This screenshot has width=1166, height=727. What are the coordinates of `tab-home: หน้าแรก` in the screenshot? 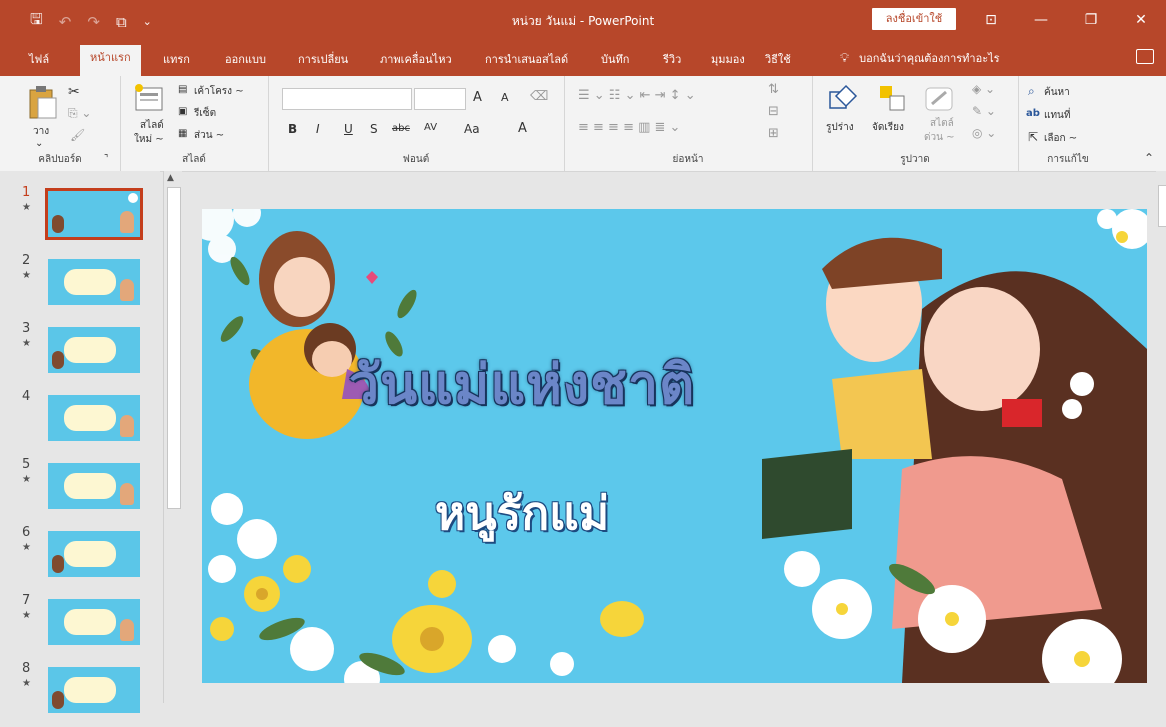 It's located at (110, 60).